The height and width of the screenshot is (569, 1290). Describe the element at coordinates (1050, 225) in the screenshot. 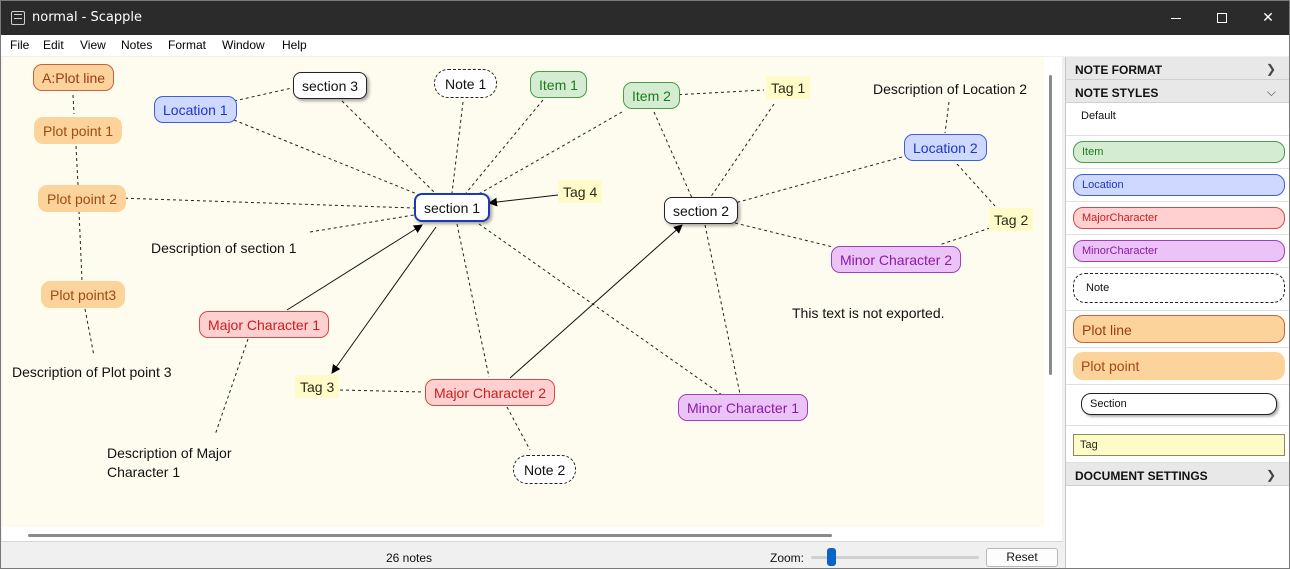

I see `vertical-scrollbar` at that location.